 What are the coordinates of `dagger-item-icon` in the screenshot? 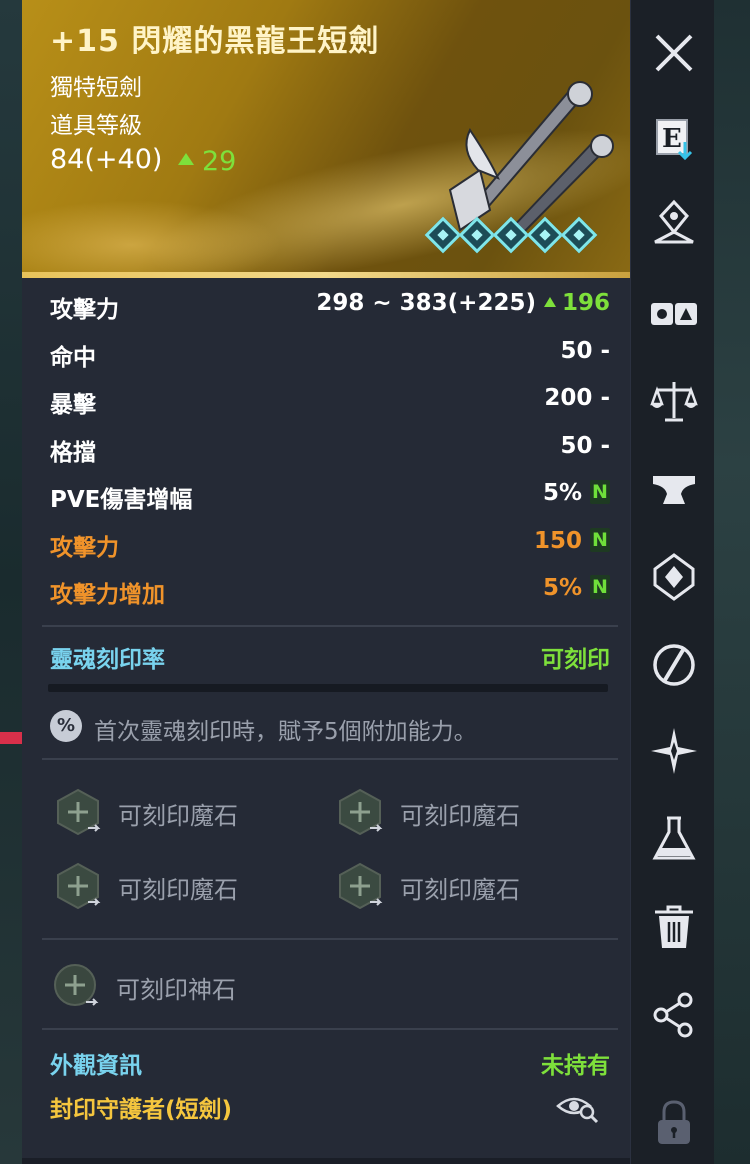 It's located at (531, 159).